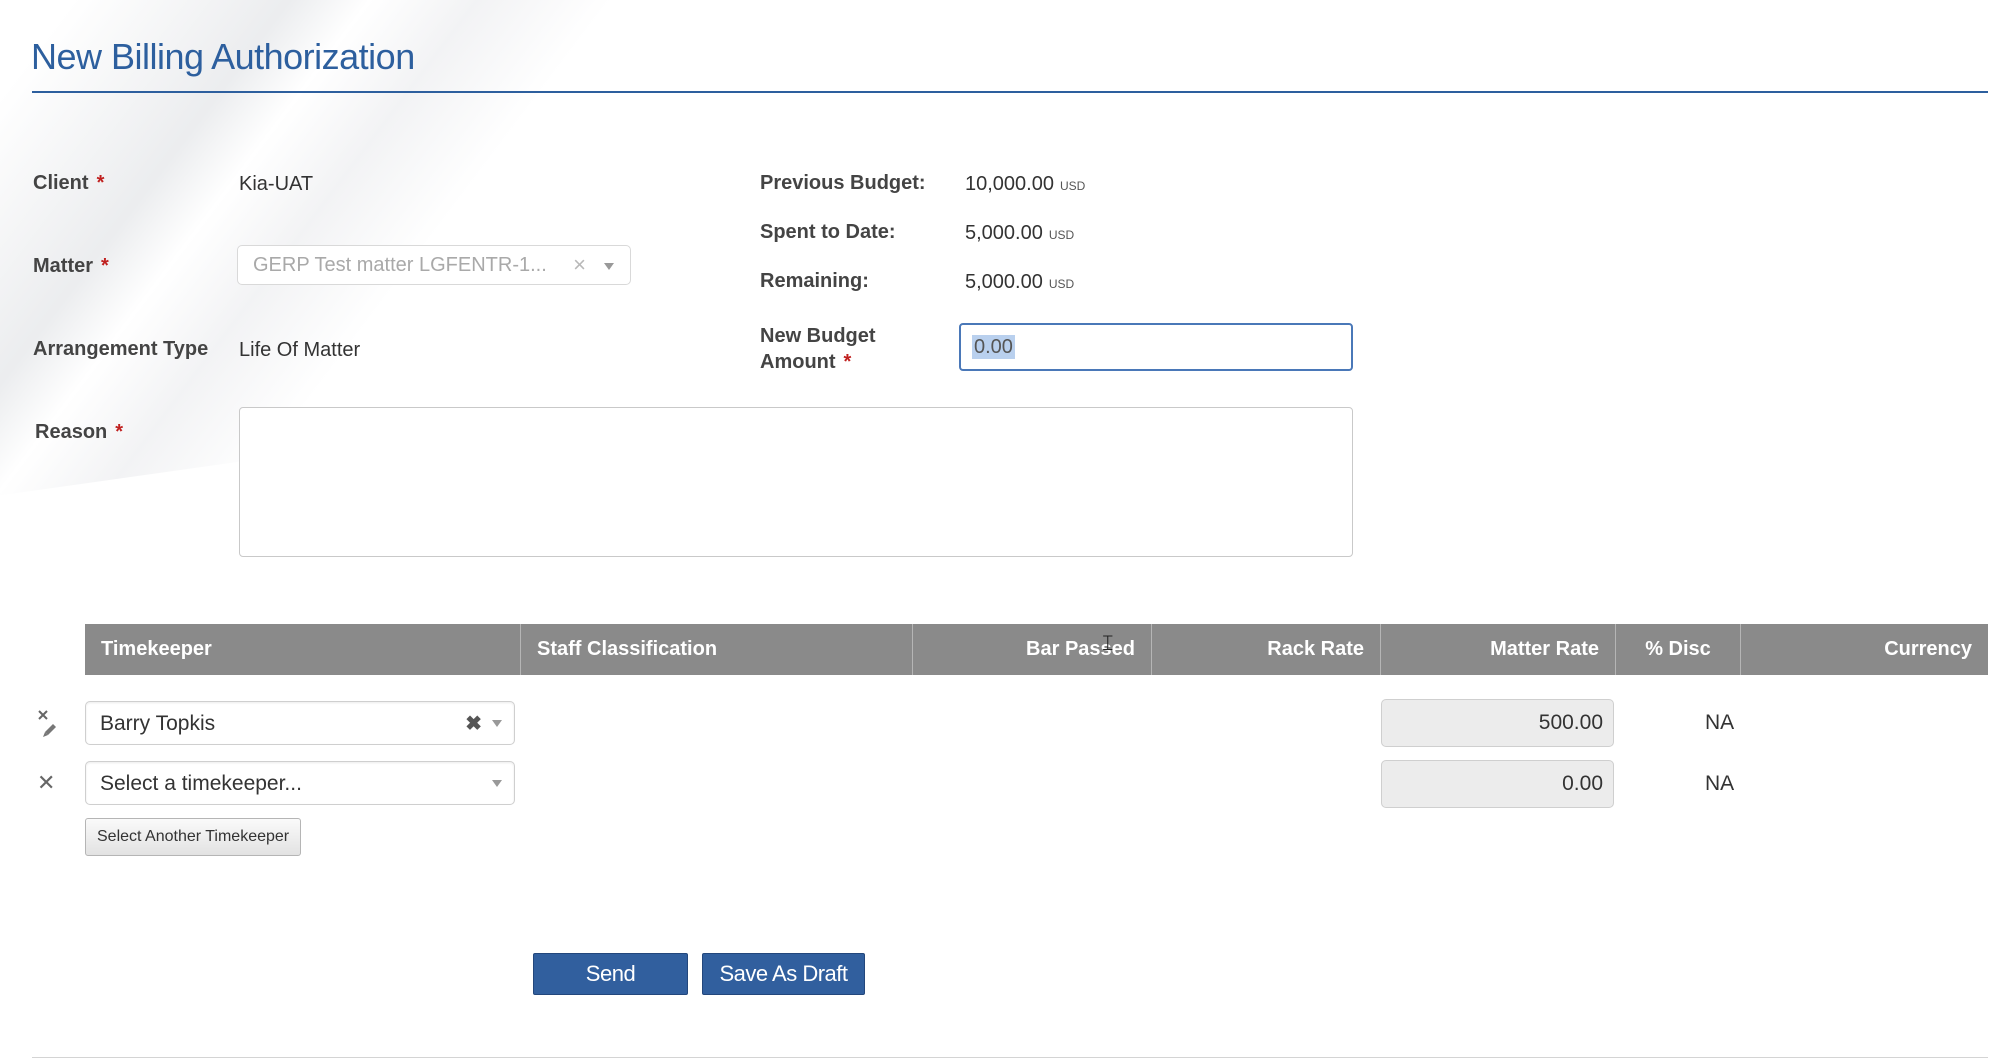 The height and width of the screenshot is (1062, 2012). I want to click on select-another-timekeeper-button: Select Another Timekeeper, so click(193, 837).